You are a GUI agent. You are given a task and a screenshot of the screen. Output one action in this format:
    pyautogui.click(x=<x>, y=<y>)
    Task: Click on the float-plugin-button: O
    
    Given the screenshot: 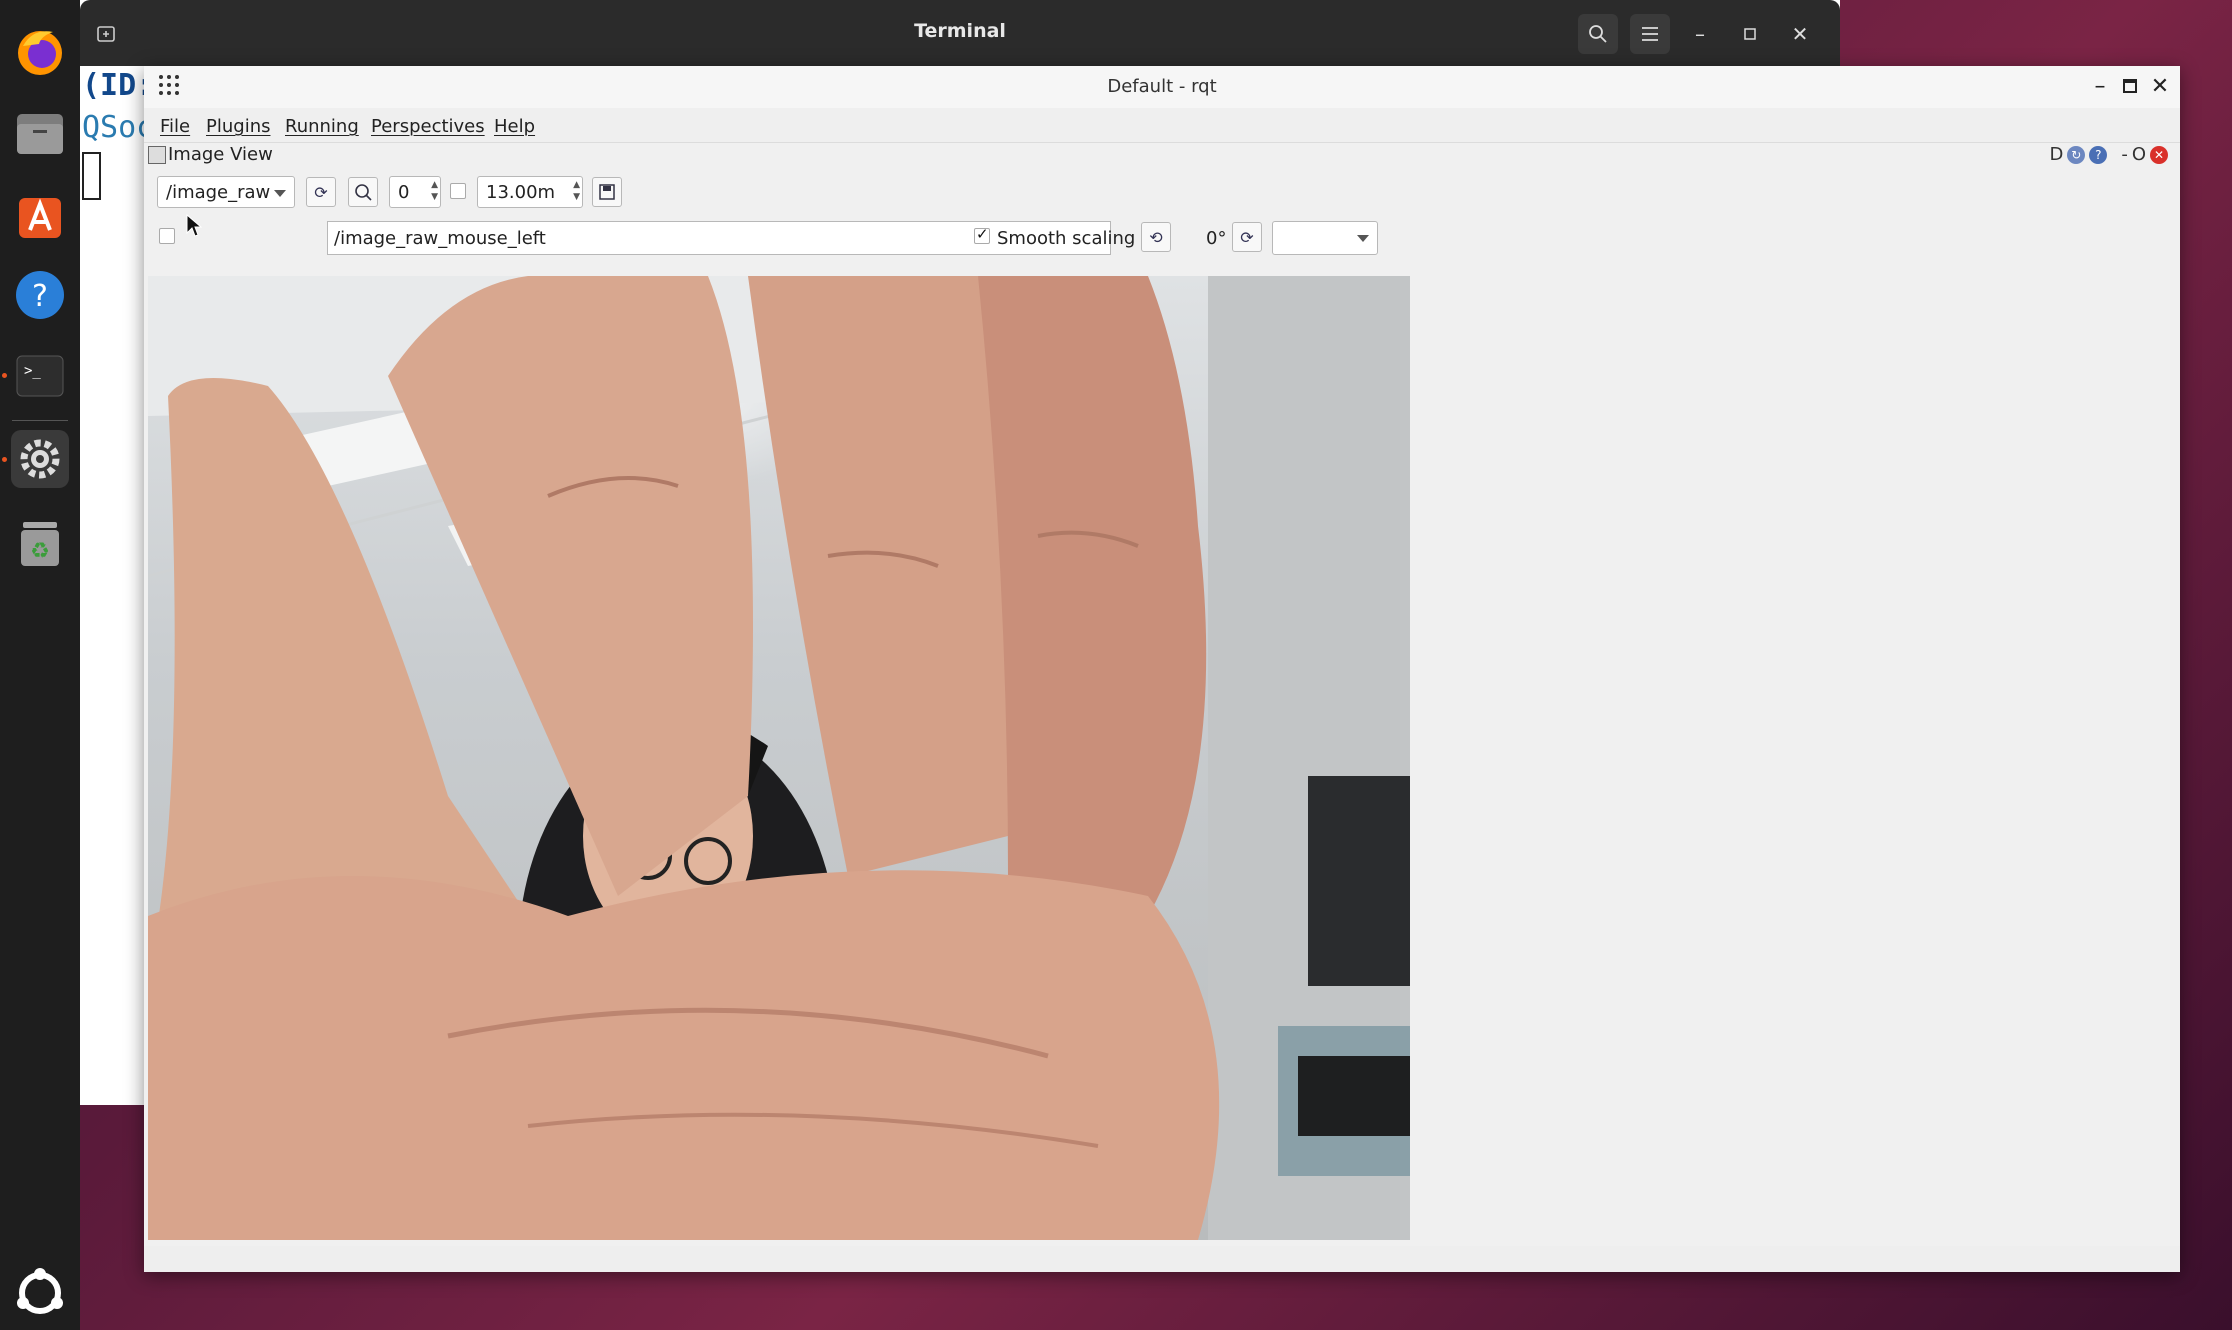 What is the action you would take?
    pyautogui.click(x=2139, y=154)
    